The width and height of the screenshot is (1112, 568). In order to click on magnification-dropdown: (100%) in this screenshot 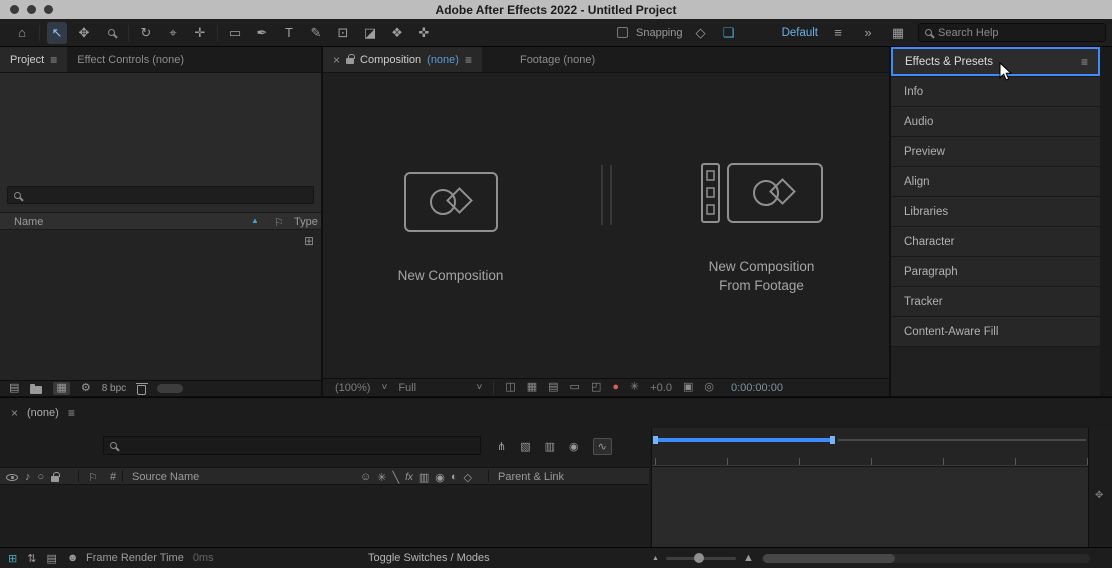, I will do `click(352, 388)`.